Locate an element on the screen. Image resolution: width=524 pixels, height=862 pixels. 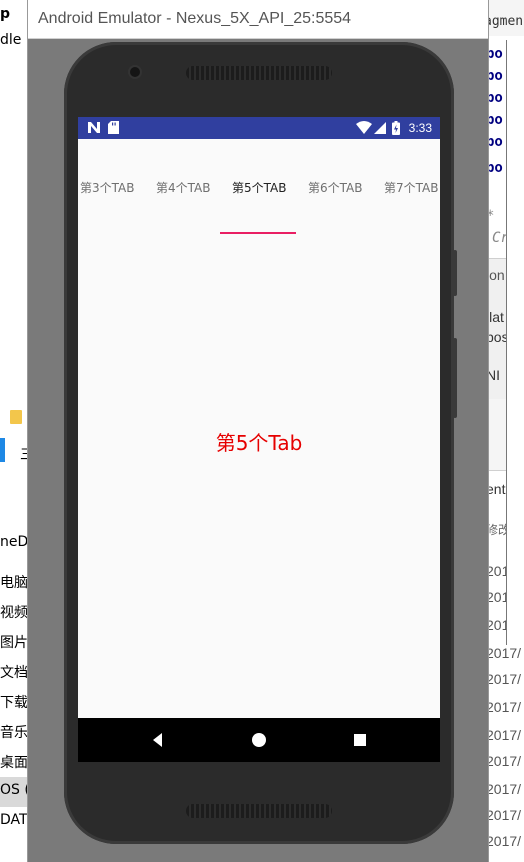
home-icon is located at coordinates (259, 740).